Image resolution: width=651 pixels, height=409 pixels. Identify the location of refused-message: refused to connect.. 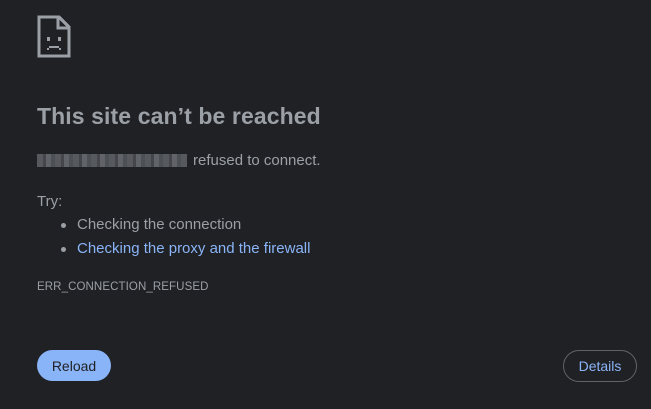
(179, 160).